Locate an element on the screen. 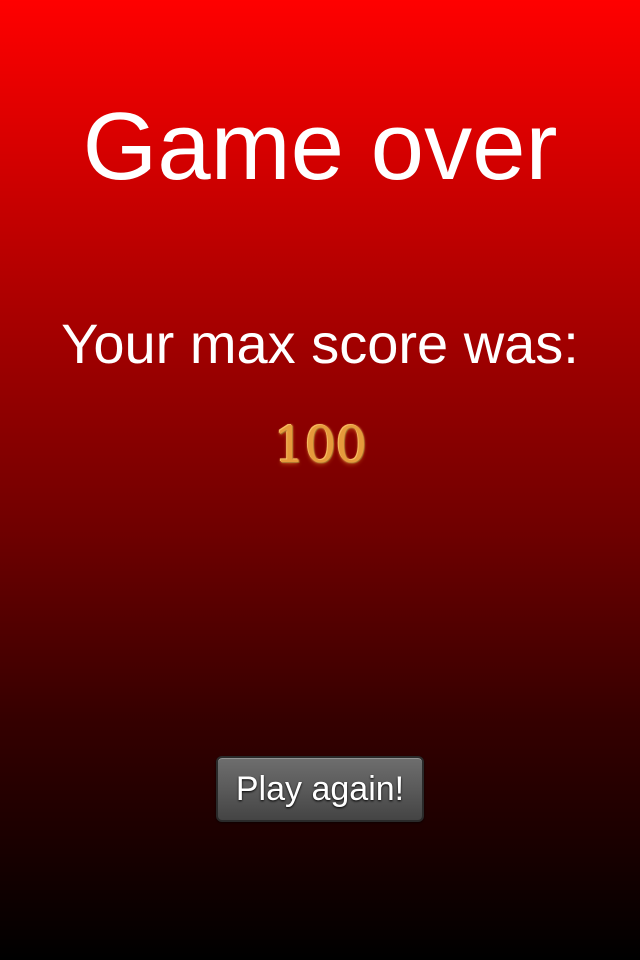  max-score-label: Your max score was: is located at coordinates (320, 343).